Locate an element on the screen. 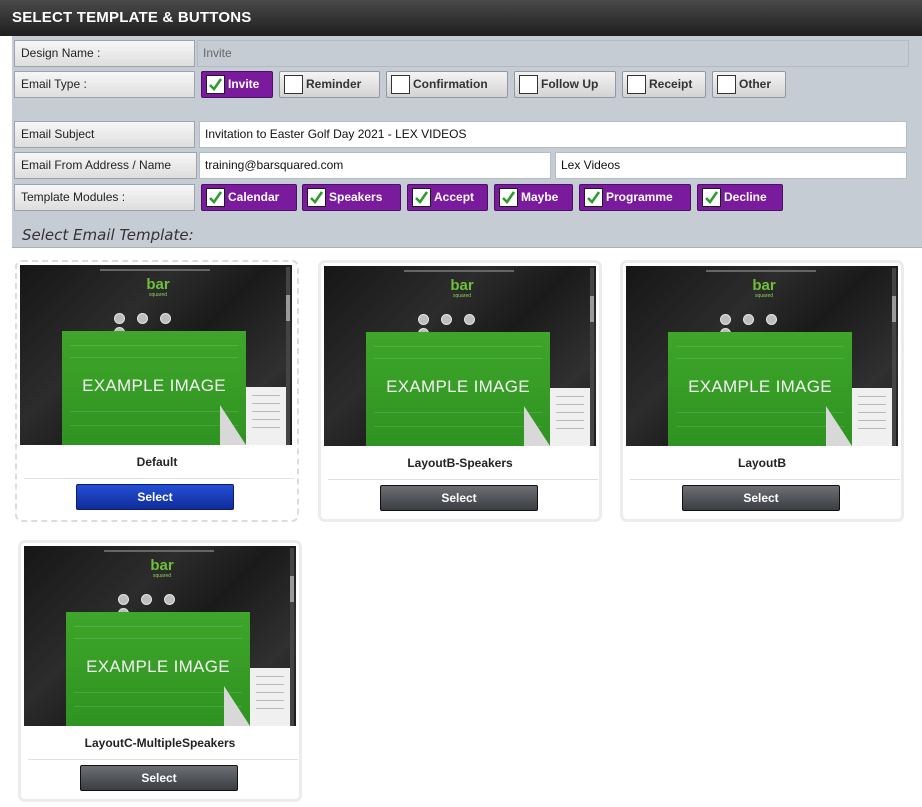 This screenshot has height=807, width=922. email-type-option-label: Reminder is located at coordinates (334, 84).